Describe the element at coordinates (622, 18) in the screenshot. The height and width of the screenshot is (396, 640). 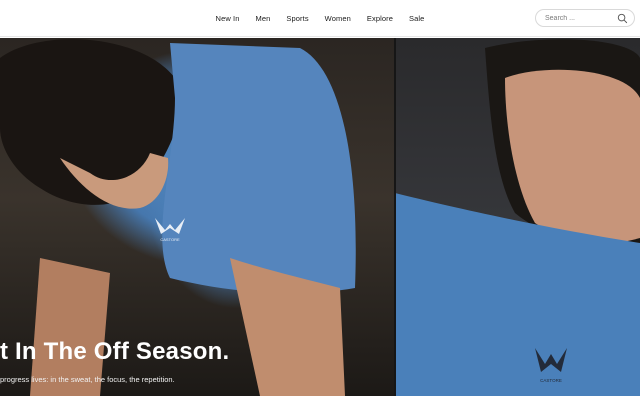
I see `search-icon` at that location.